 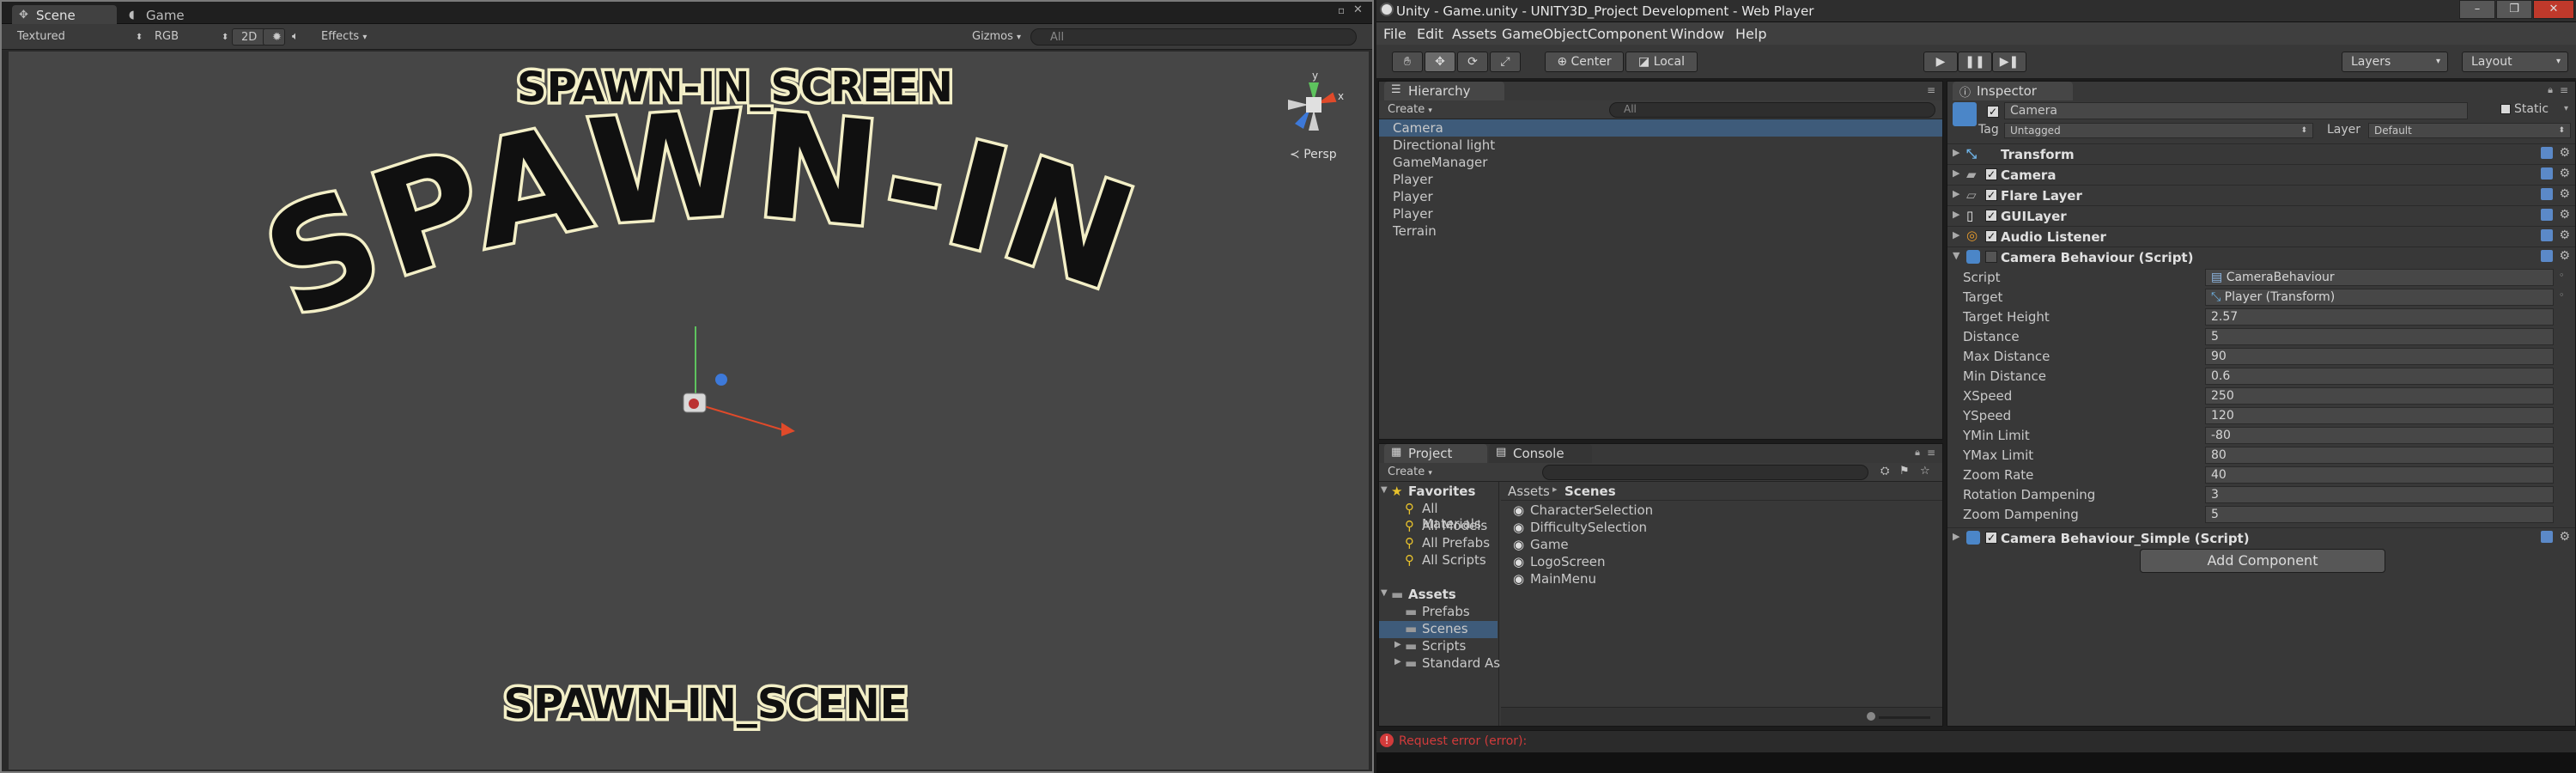 I want to click on filter-type-icon: ⛭, so click(x=1885, y=471).